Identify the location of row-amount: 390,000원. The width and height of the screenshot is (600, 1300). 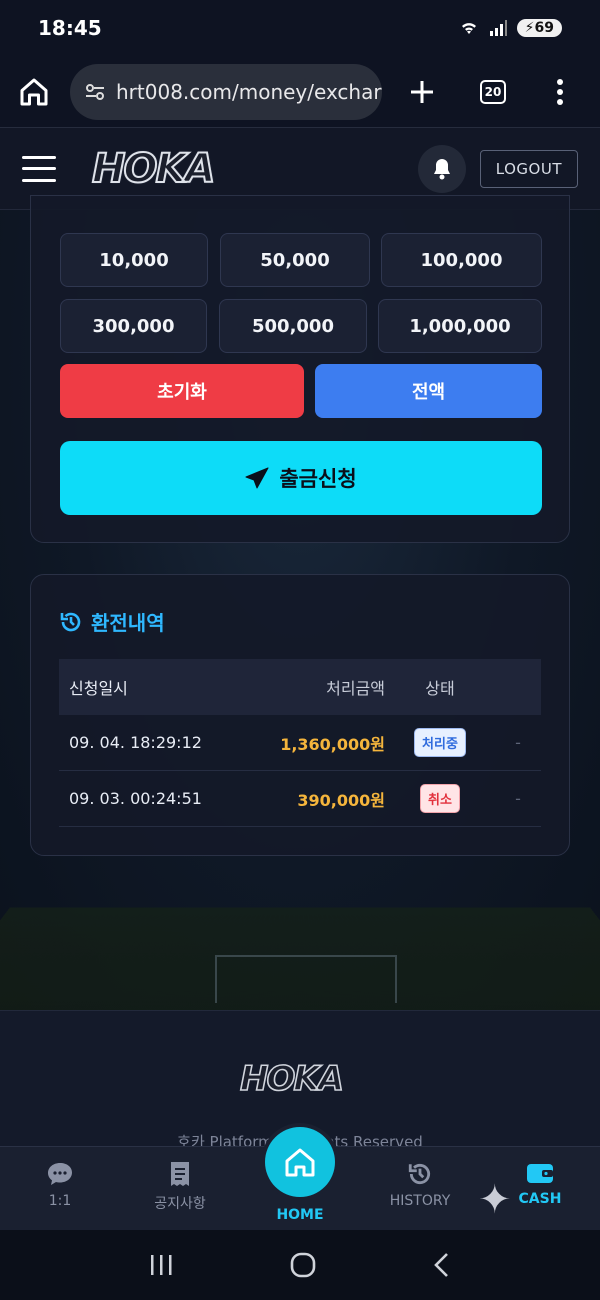
(341, 800).